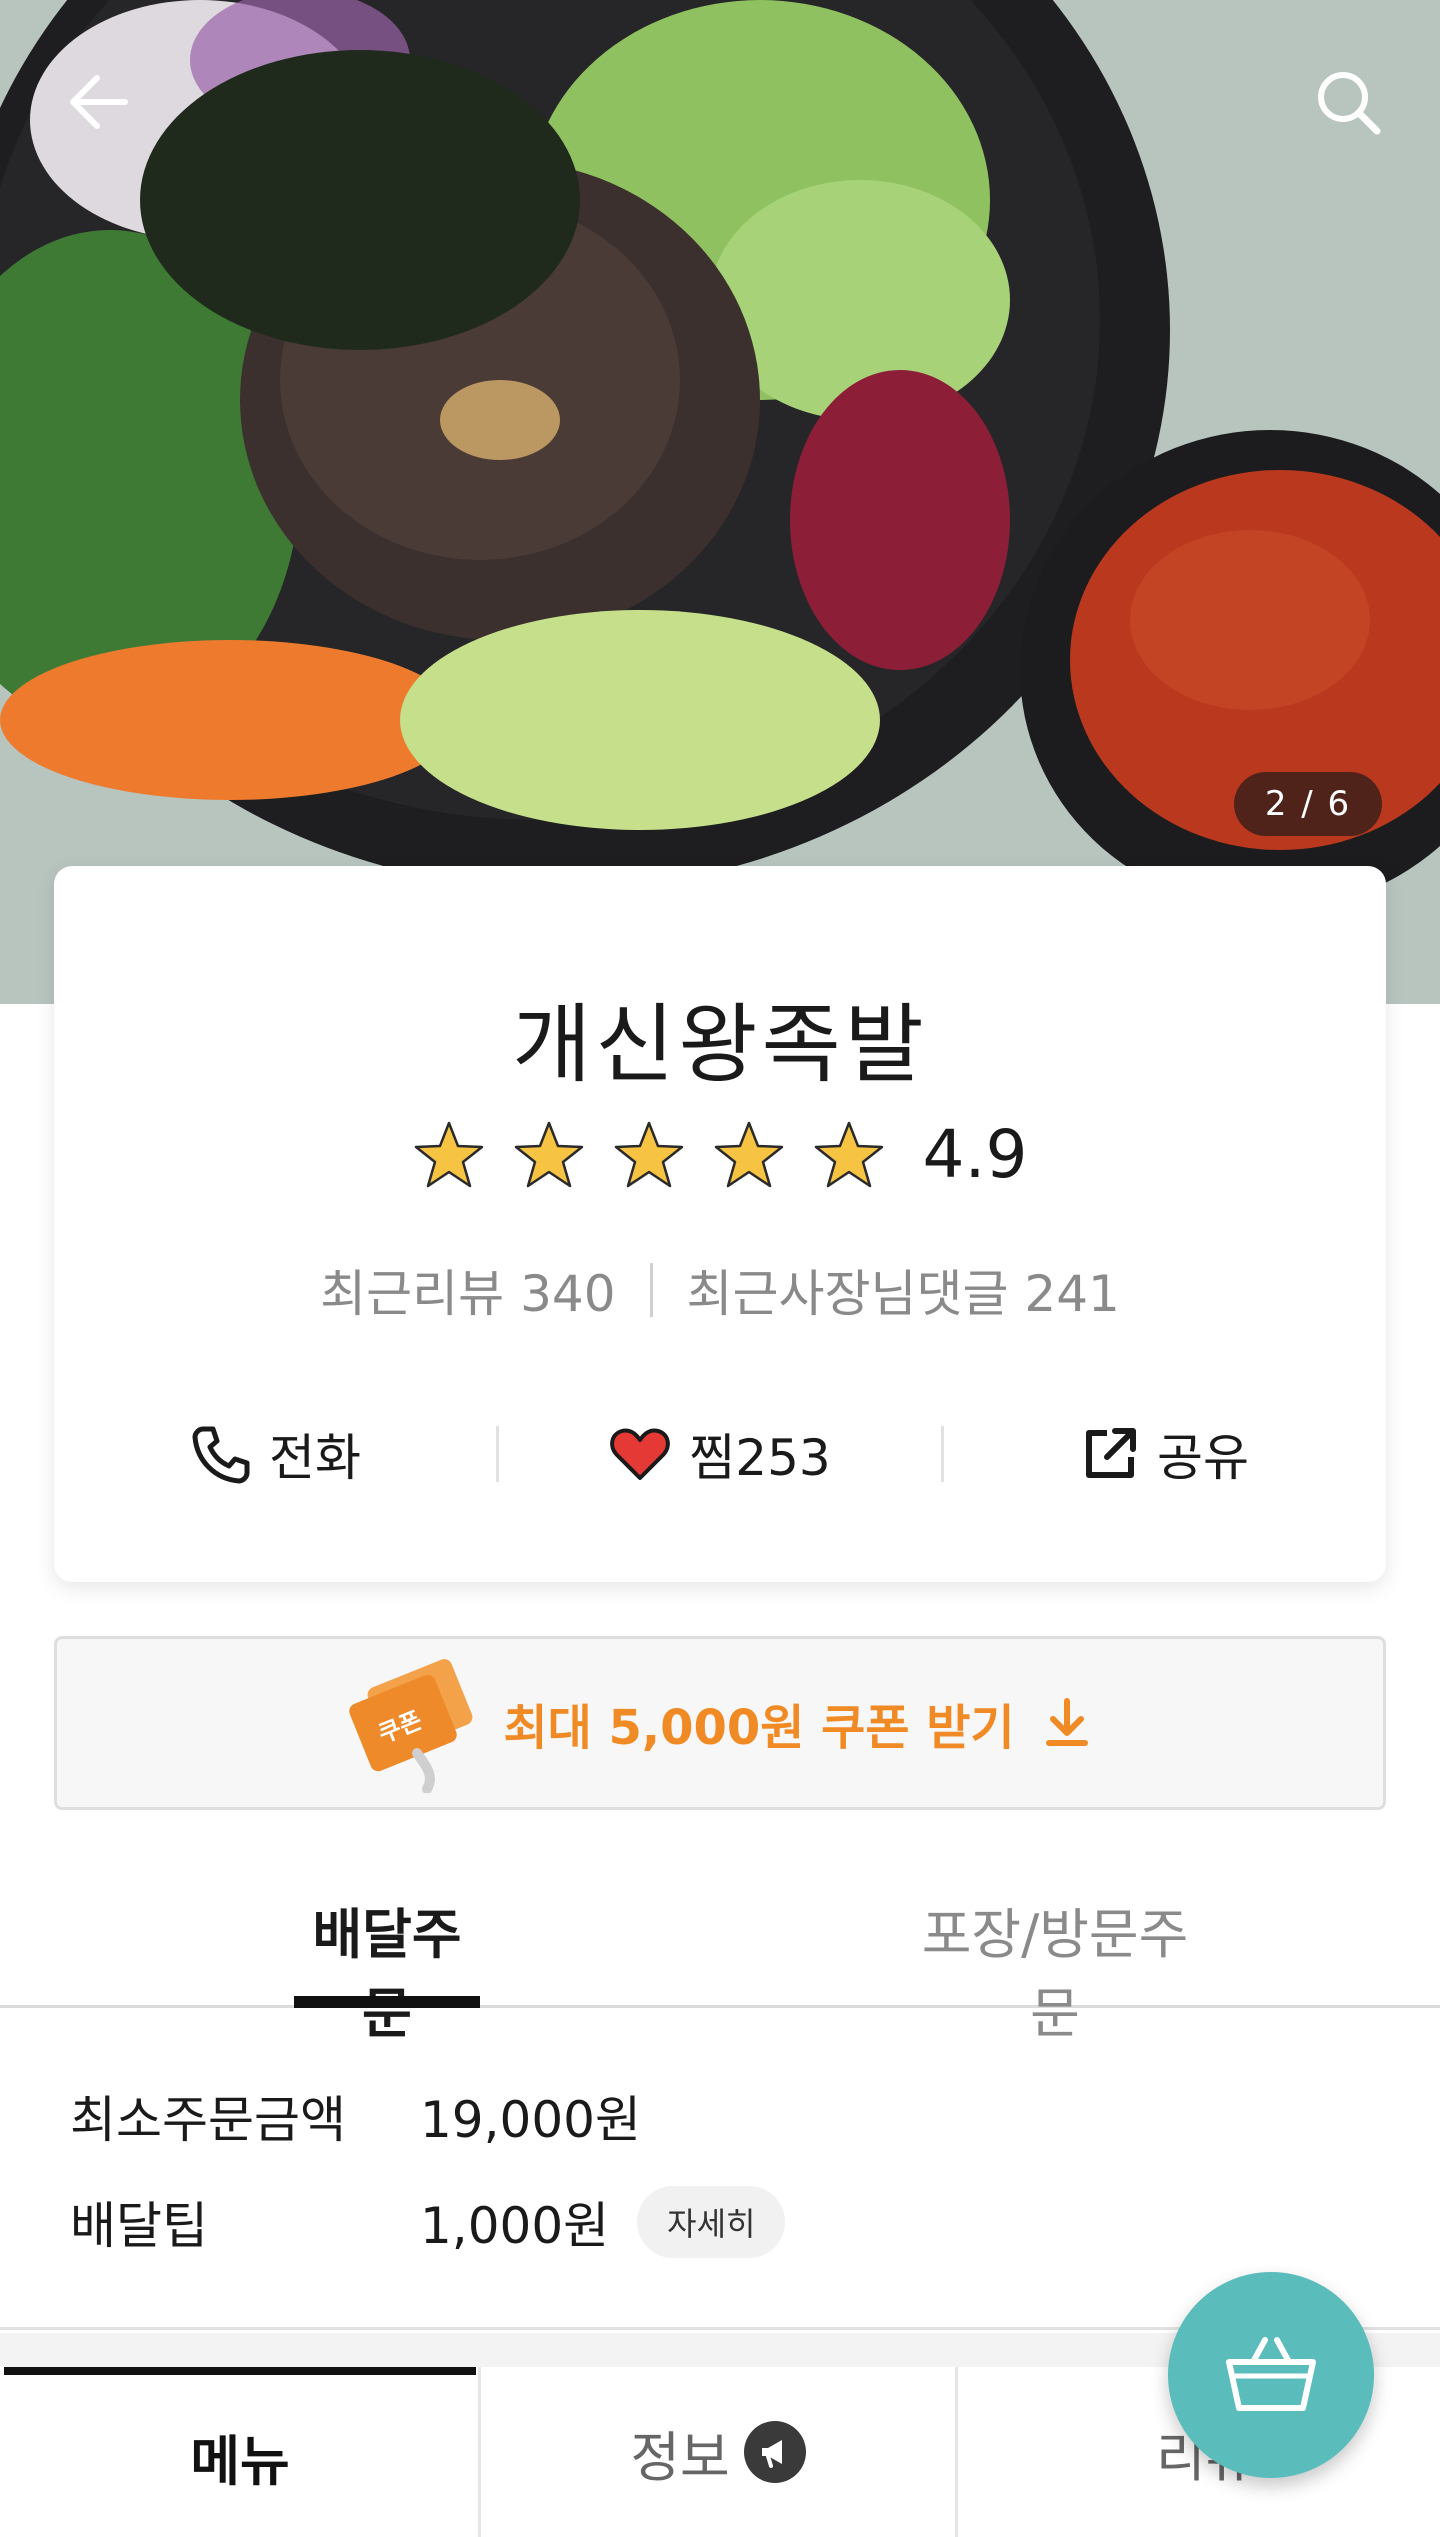 The width and height of the screenshot is (1440, 2537). I want to click on tab-menu-label: 메뉴, so click(240, 2461).